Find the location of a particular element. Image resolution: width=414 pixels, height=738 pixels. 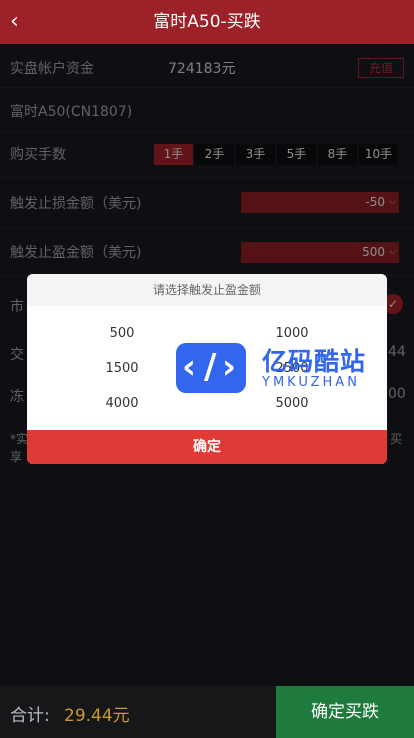

code-brackets-icon: ‹ / › is located at coordinates (211, 368).